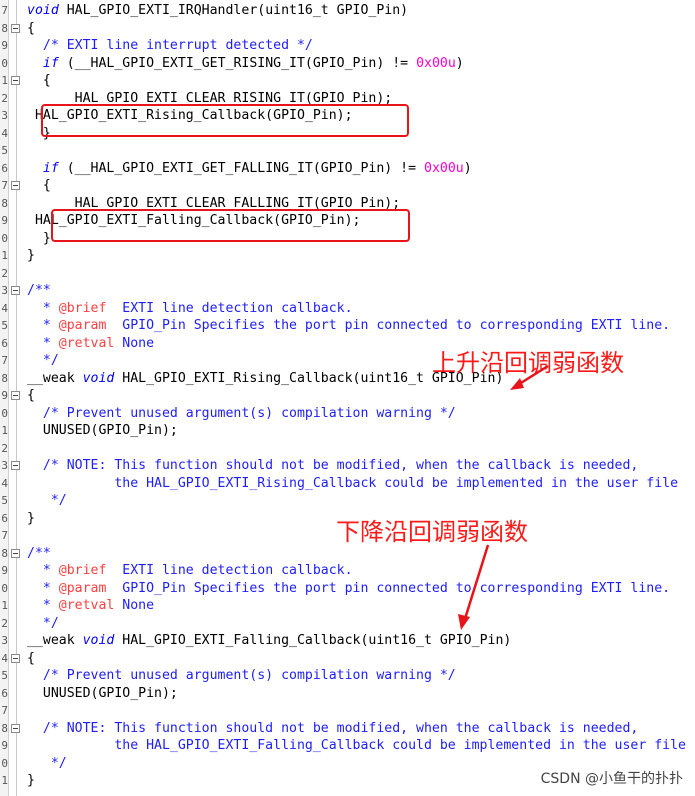 The height and width of the screenshot is (796, 695). Describe the element at coordinates (464, 622) in the screenshot. I see `falling-arrowhead` at that location.